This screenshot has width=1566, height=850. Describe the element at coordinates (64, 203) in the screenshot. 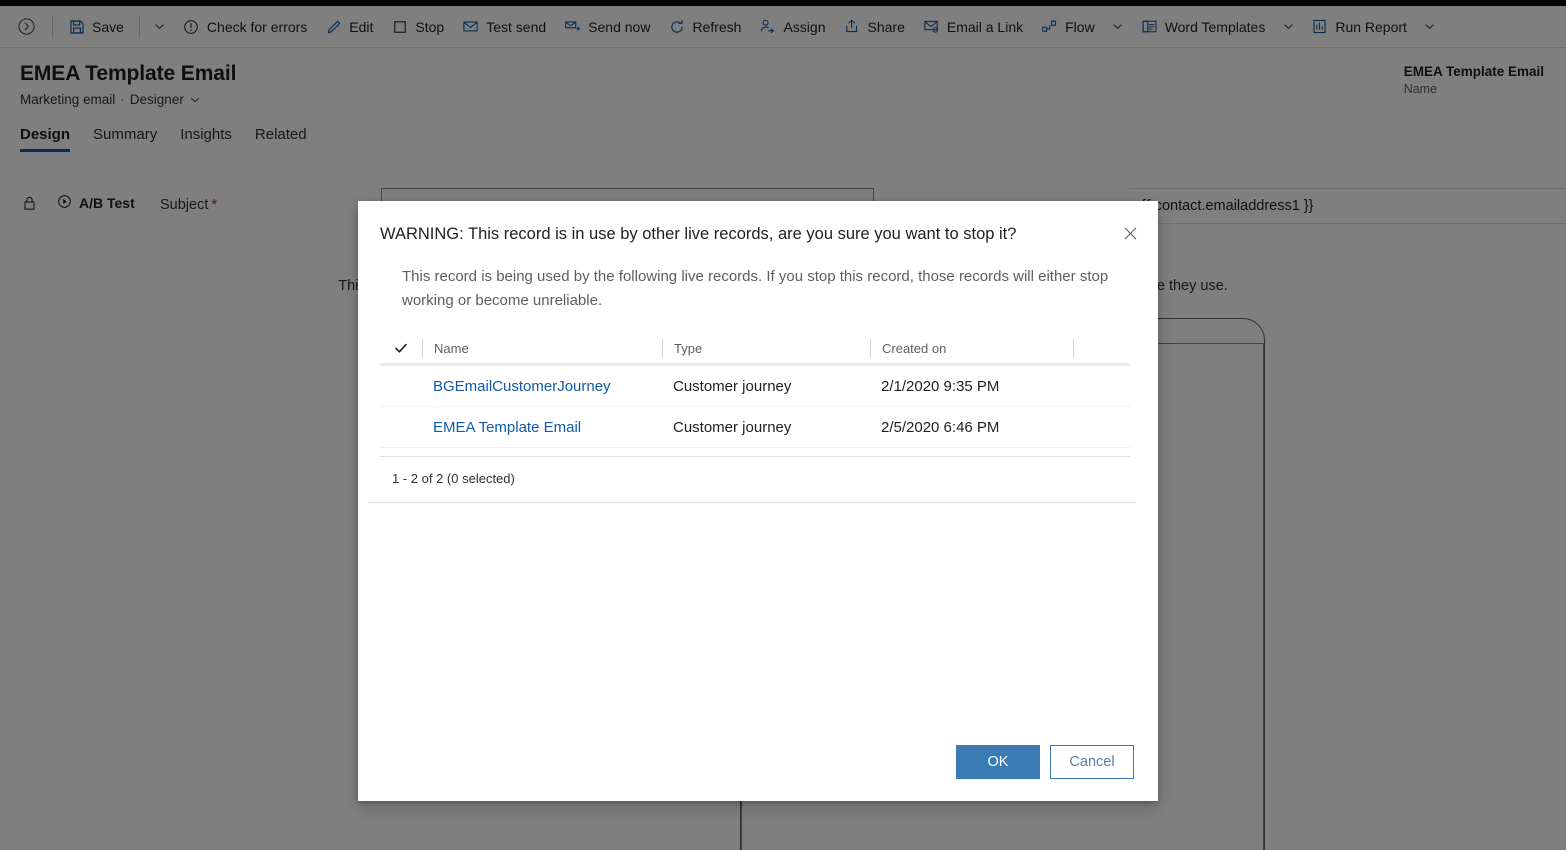

I see `circle-play-icon` at that location.